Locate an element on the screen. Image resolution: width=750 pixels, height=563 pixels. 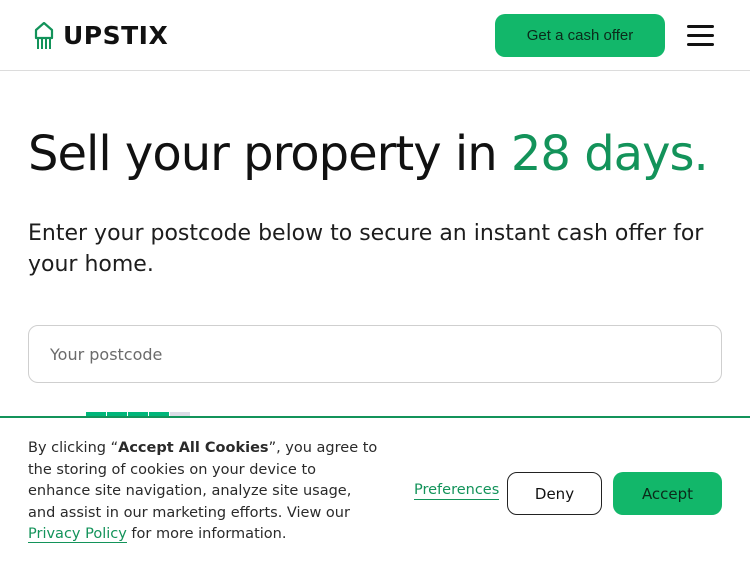
logo-icon is located at coordinates (44, 35).